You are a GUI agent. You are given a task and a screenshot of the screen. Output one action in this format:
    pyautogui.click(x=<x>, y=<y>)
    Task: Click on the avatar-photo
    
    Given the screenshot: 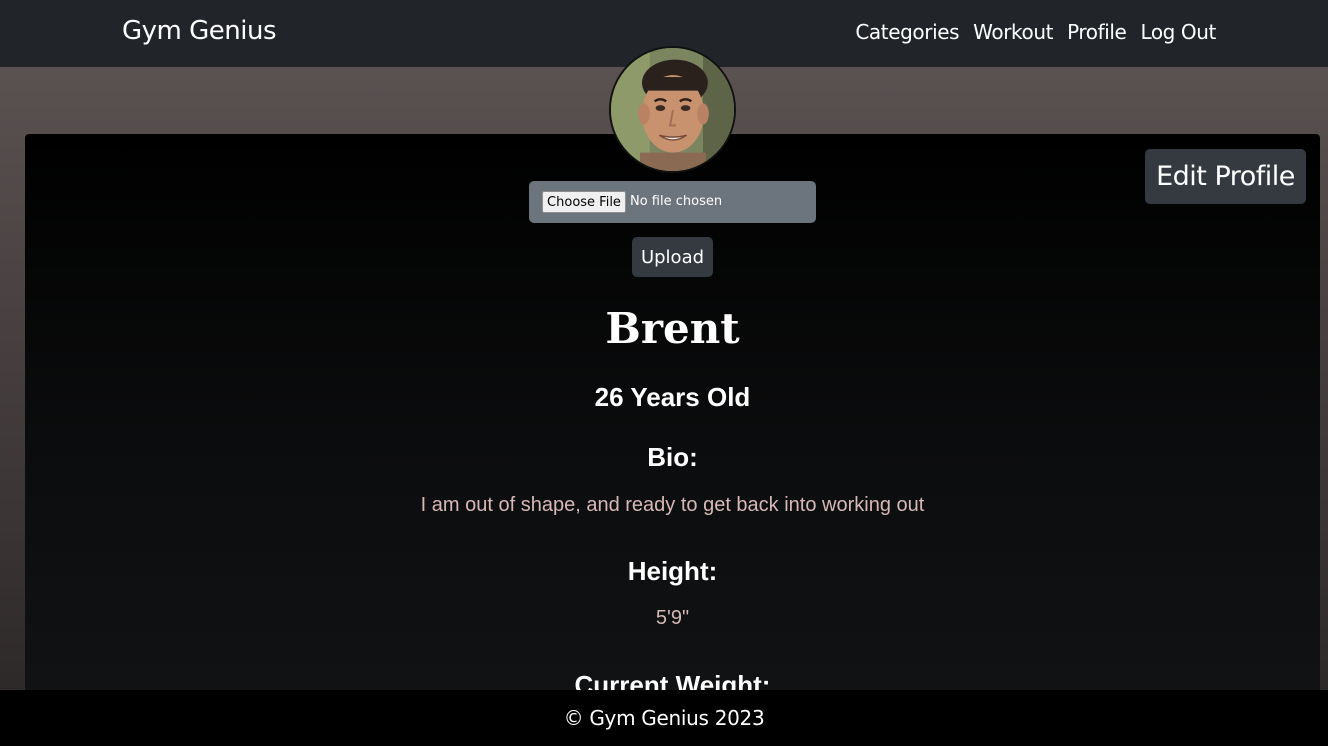 What is the action you would take?
    pyautogui.click(x=672, y=109)
    